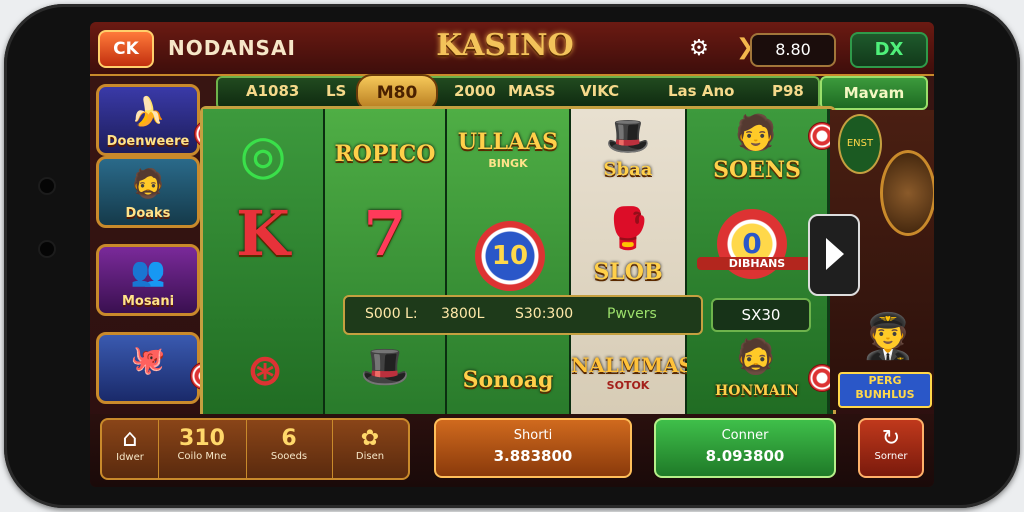  I want to click on disen-button: ✿ Disen, so click(370, 449).